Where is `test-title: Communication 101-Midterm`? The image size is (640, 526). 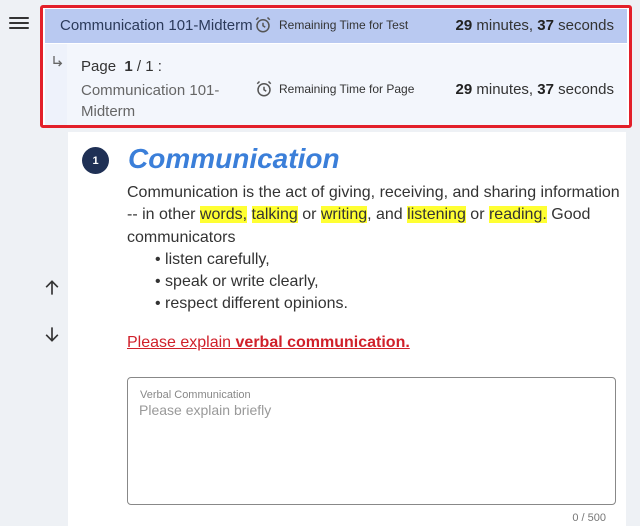
test-title: Communication 101-Midterm is located at coordinates (156, 25).